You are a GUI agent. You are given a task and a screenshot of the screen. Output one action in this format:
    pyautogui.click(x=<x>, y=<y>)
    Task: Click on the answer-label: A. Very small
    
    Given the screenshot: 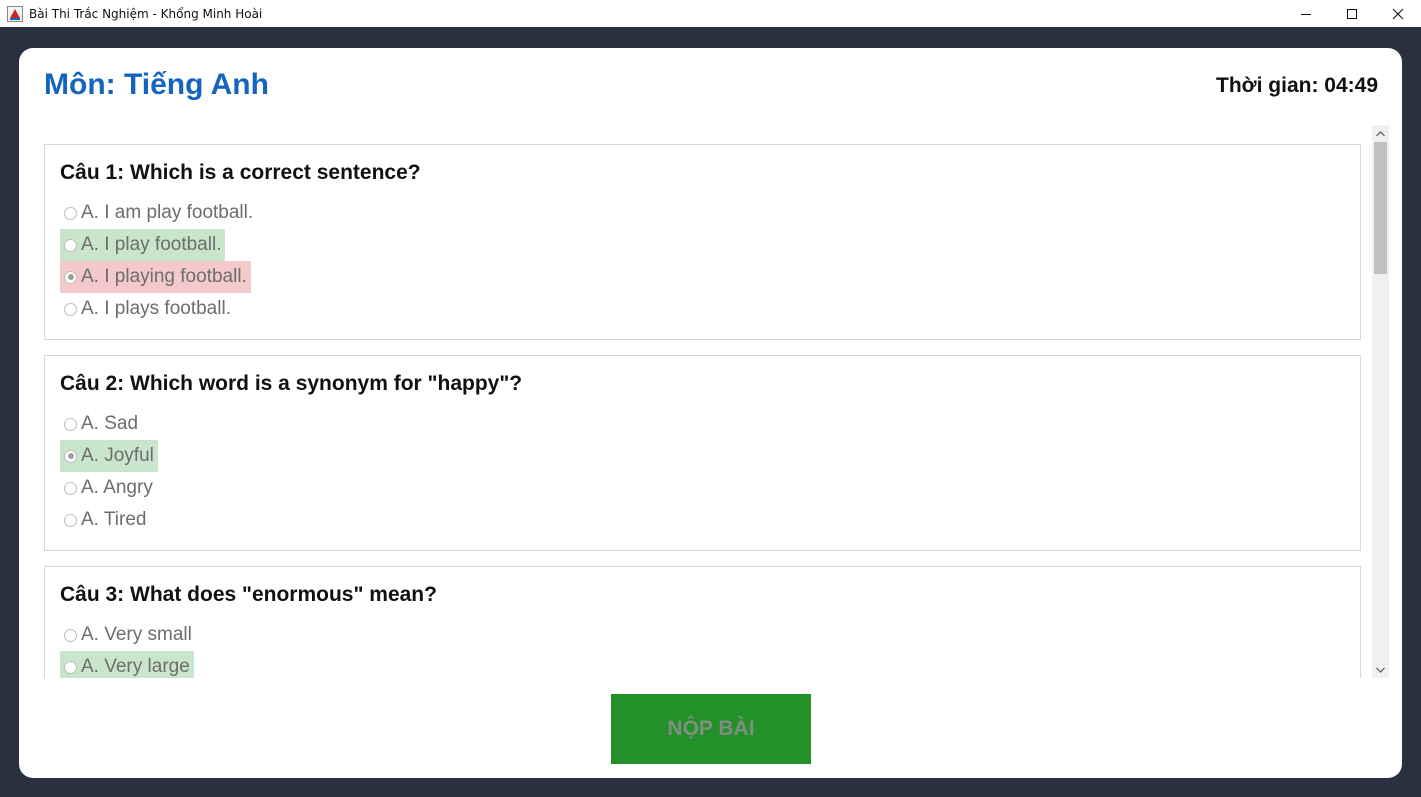 What is the action you would take?
    pyautogui.click(x=136, y=634)
    